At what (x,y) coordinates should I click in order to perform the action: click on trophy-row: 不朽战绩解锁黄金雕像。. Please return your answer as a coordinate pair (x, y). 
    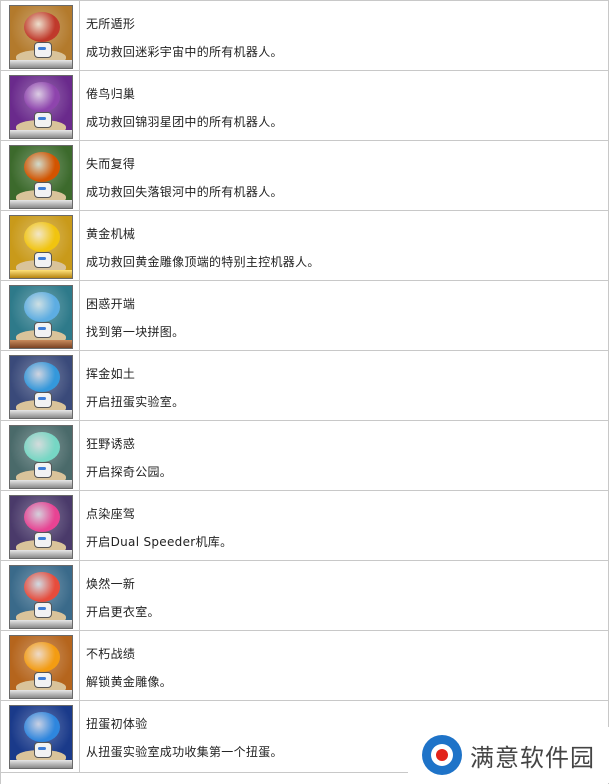
    Looking at the image, I should click on (304, 666).